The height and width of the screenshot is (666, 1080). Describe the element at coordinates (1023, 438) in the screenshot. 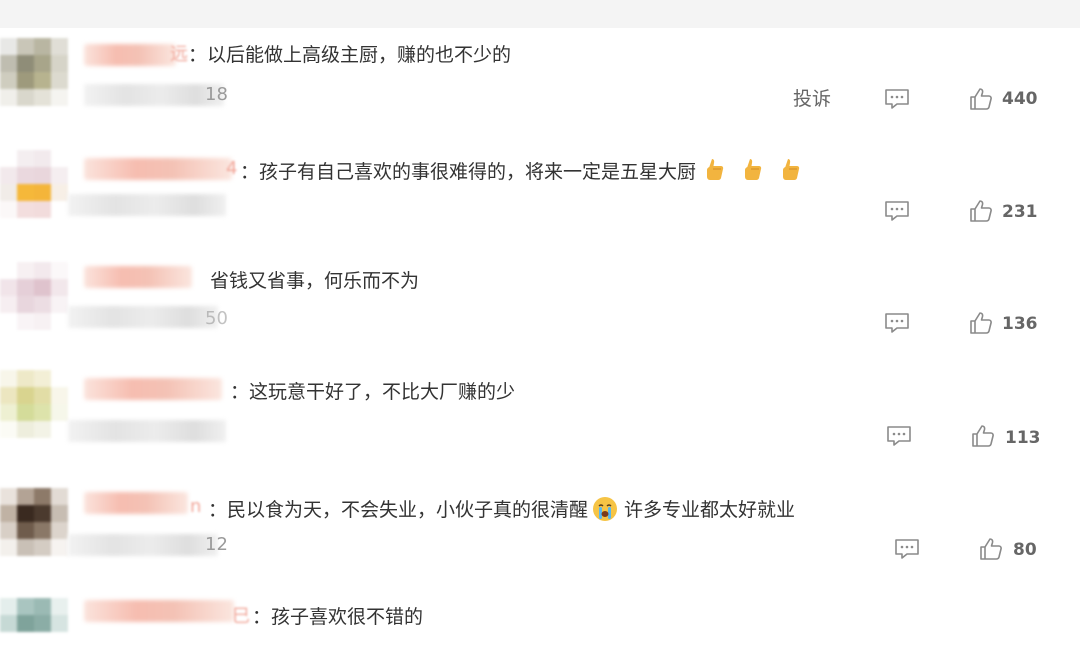

I see `like-count: 113` at that location.